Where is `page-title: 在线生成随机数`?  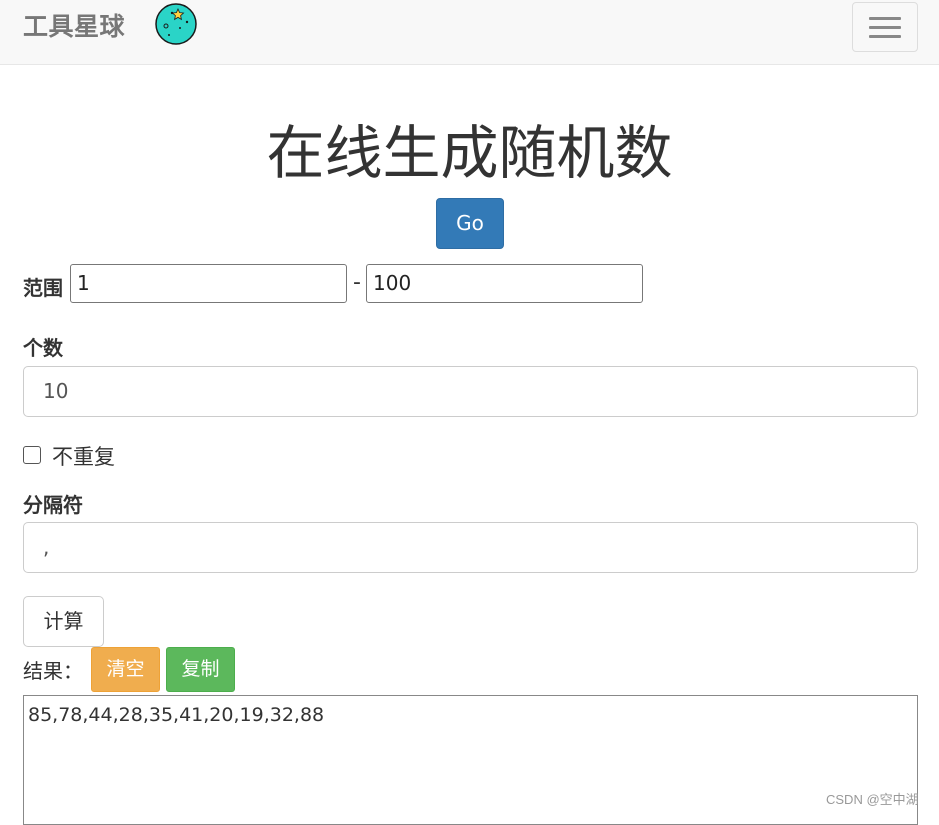
page-title: 在线生成随机数 is located at coordinates (469, 153).